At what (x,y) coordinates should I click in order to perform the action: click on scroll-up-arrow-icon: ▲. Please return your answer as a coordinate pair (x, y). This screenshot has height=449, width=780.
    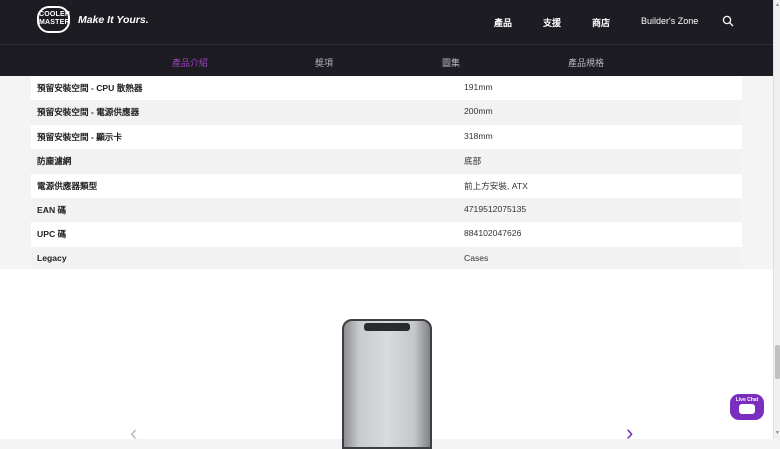
    Looking at the image, I should click on (777, 5).